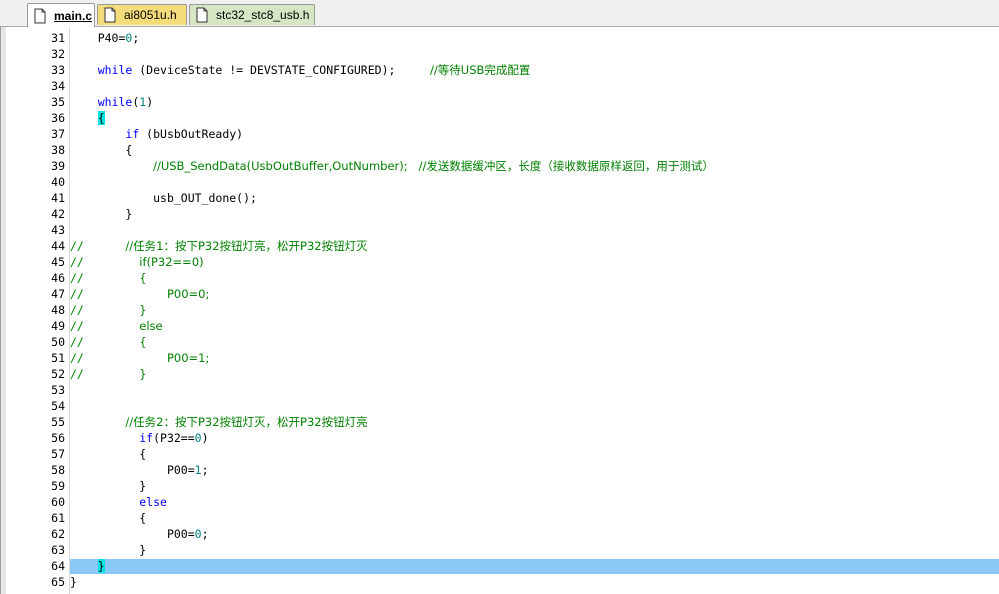 The image size is (999, 594). Describe the element at coordinates (500, 422) in the screenshot. I see `code-line: 55 //任务2：按下P32按钮灯灭，松开P32按钮灯亮` at that location.